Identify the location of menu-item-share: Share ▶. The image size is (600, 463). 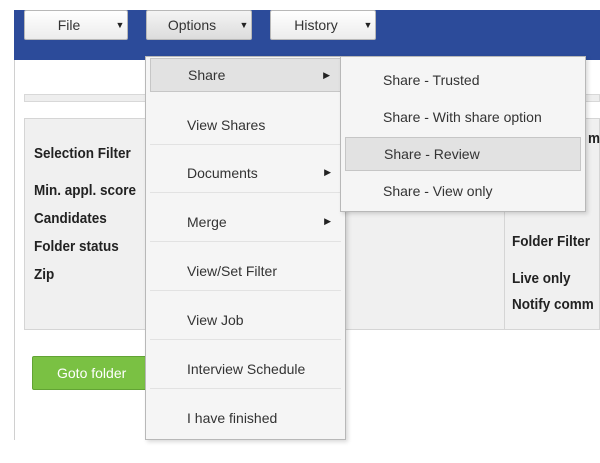
(245, 75).